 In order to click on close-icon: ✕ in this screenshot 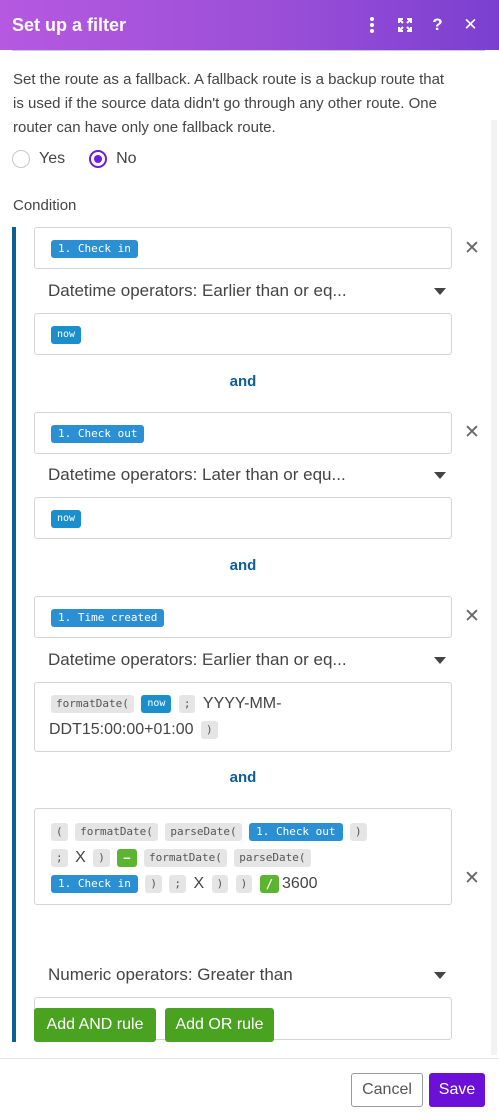, I will do `click(470, 25)`.